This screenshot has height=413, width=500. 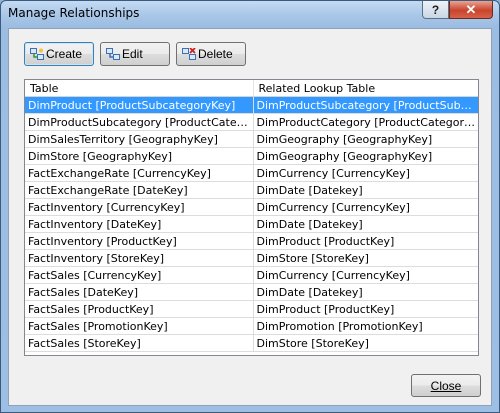 I want to click on table-row: FactSales [StoreKey] DimStore [StoreKey], so click(x=251, y=343).